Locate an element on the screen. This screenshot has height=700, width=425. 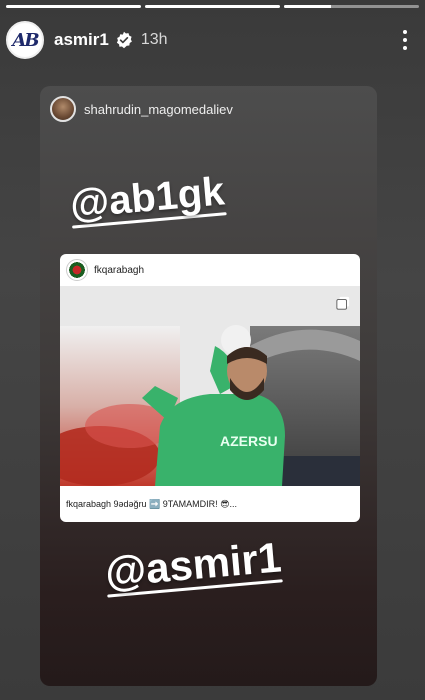
avatar-monogram: AB is located at coordinates (25, 40).